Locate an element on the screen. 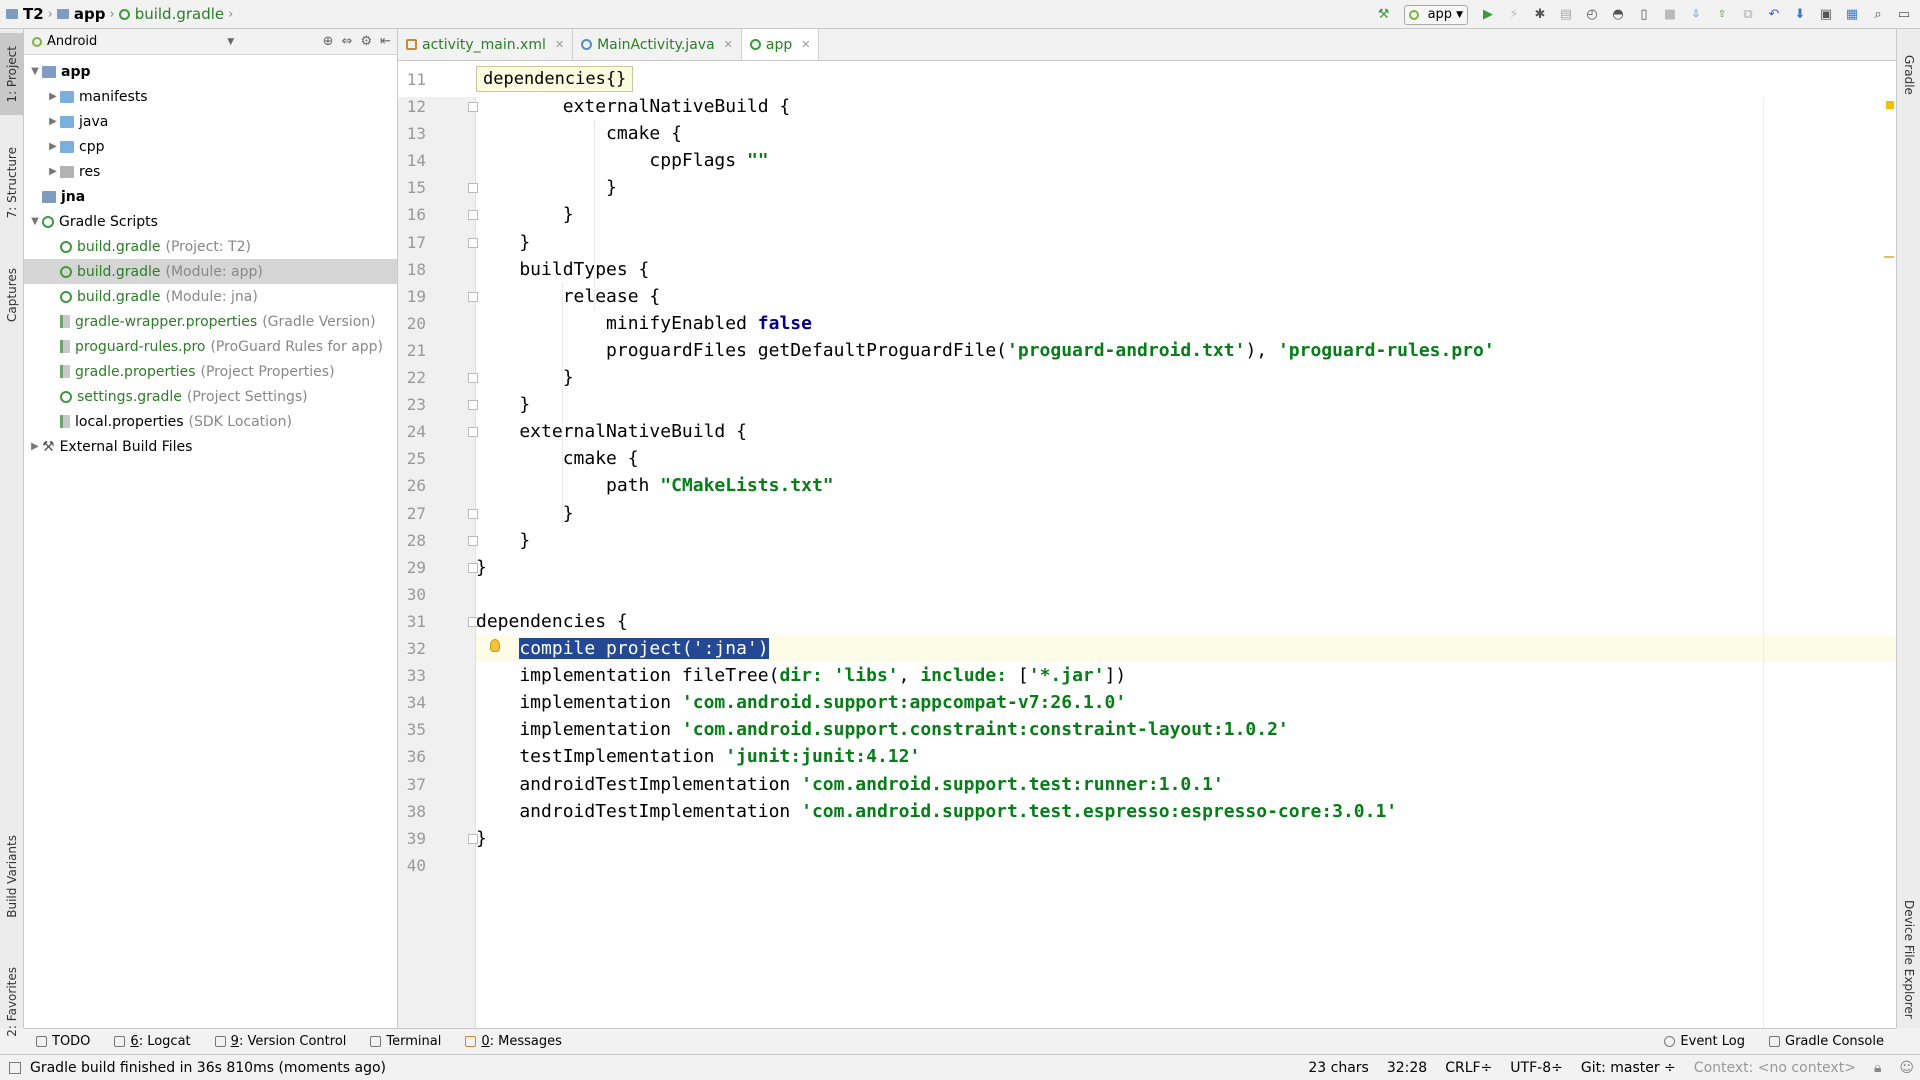  apply-changes-icon: ⚡ is located at coordinates (1514, 15).